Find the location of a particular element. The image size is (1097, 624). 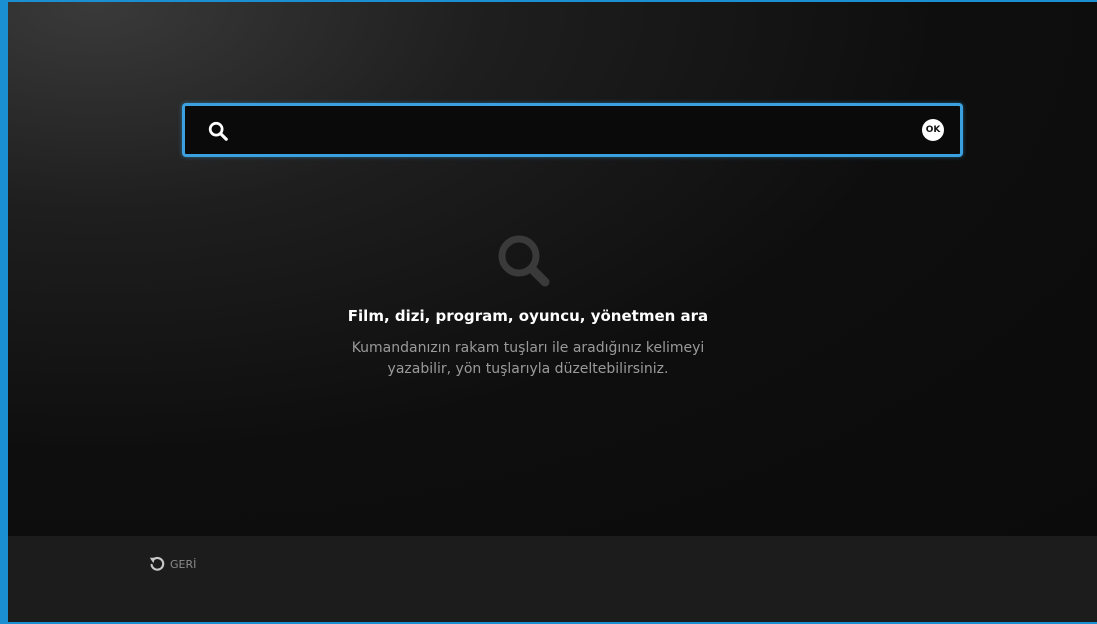

ok-badge-icon: OK is located at coordinates (933, 130).